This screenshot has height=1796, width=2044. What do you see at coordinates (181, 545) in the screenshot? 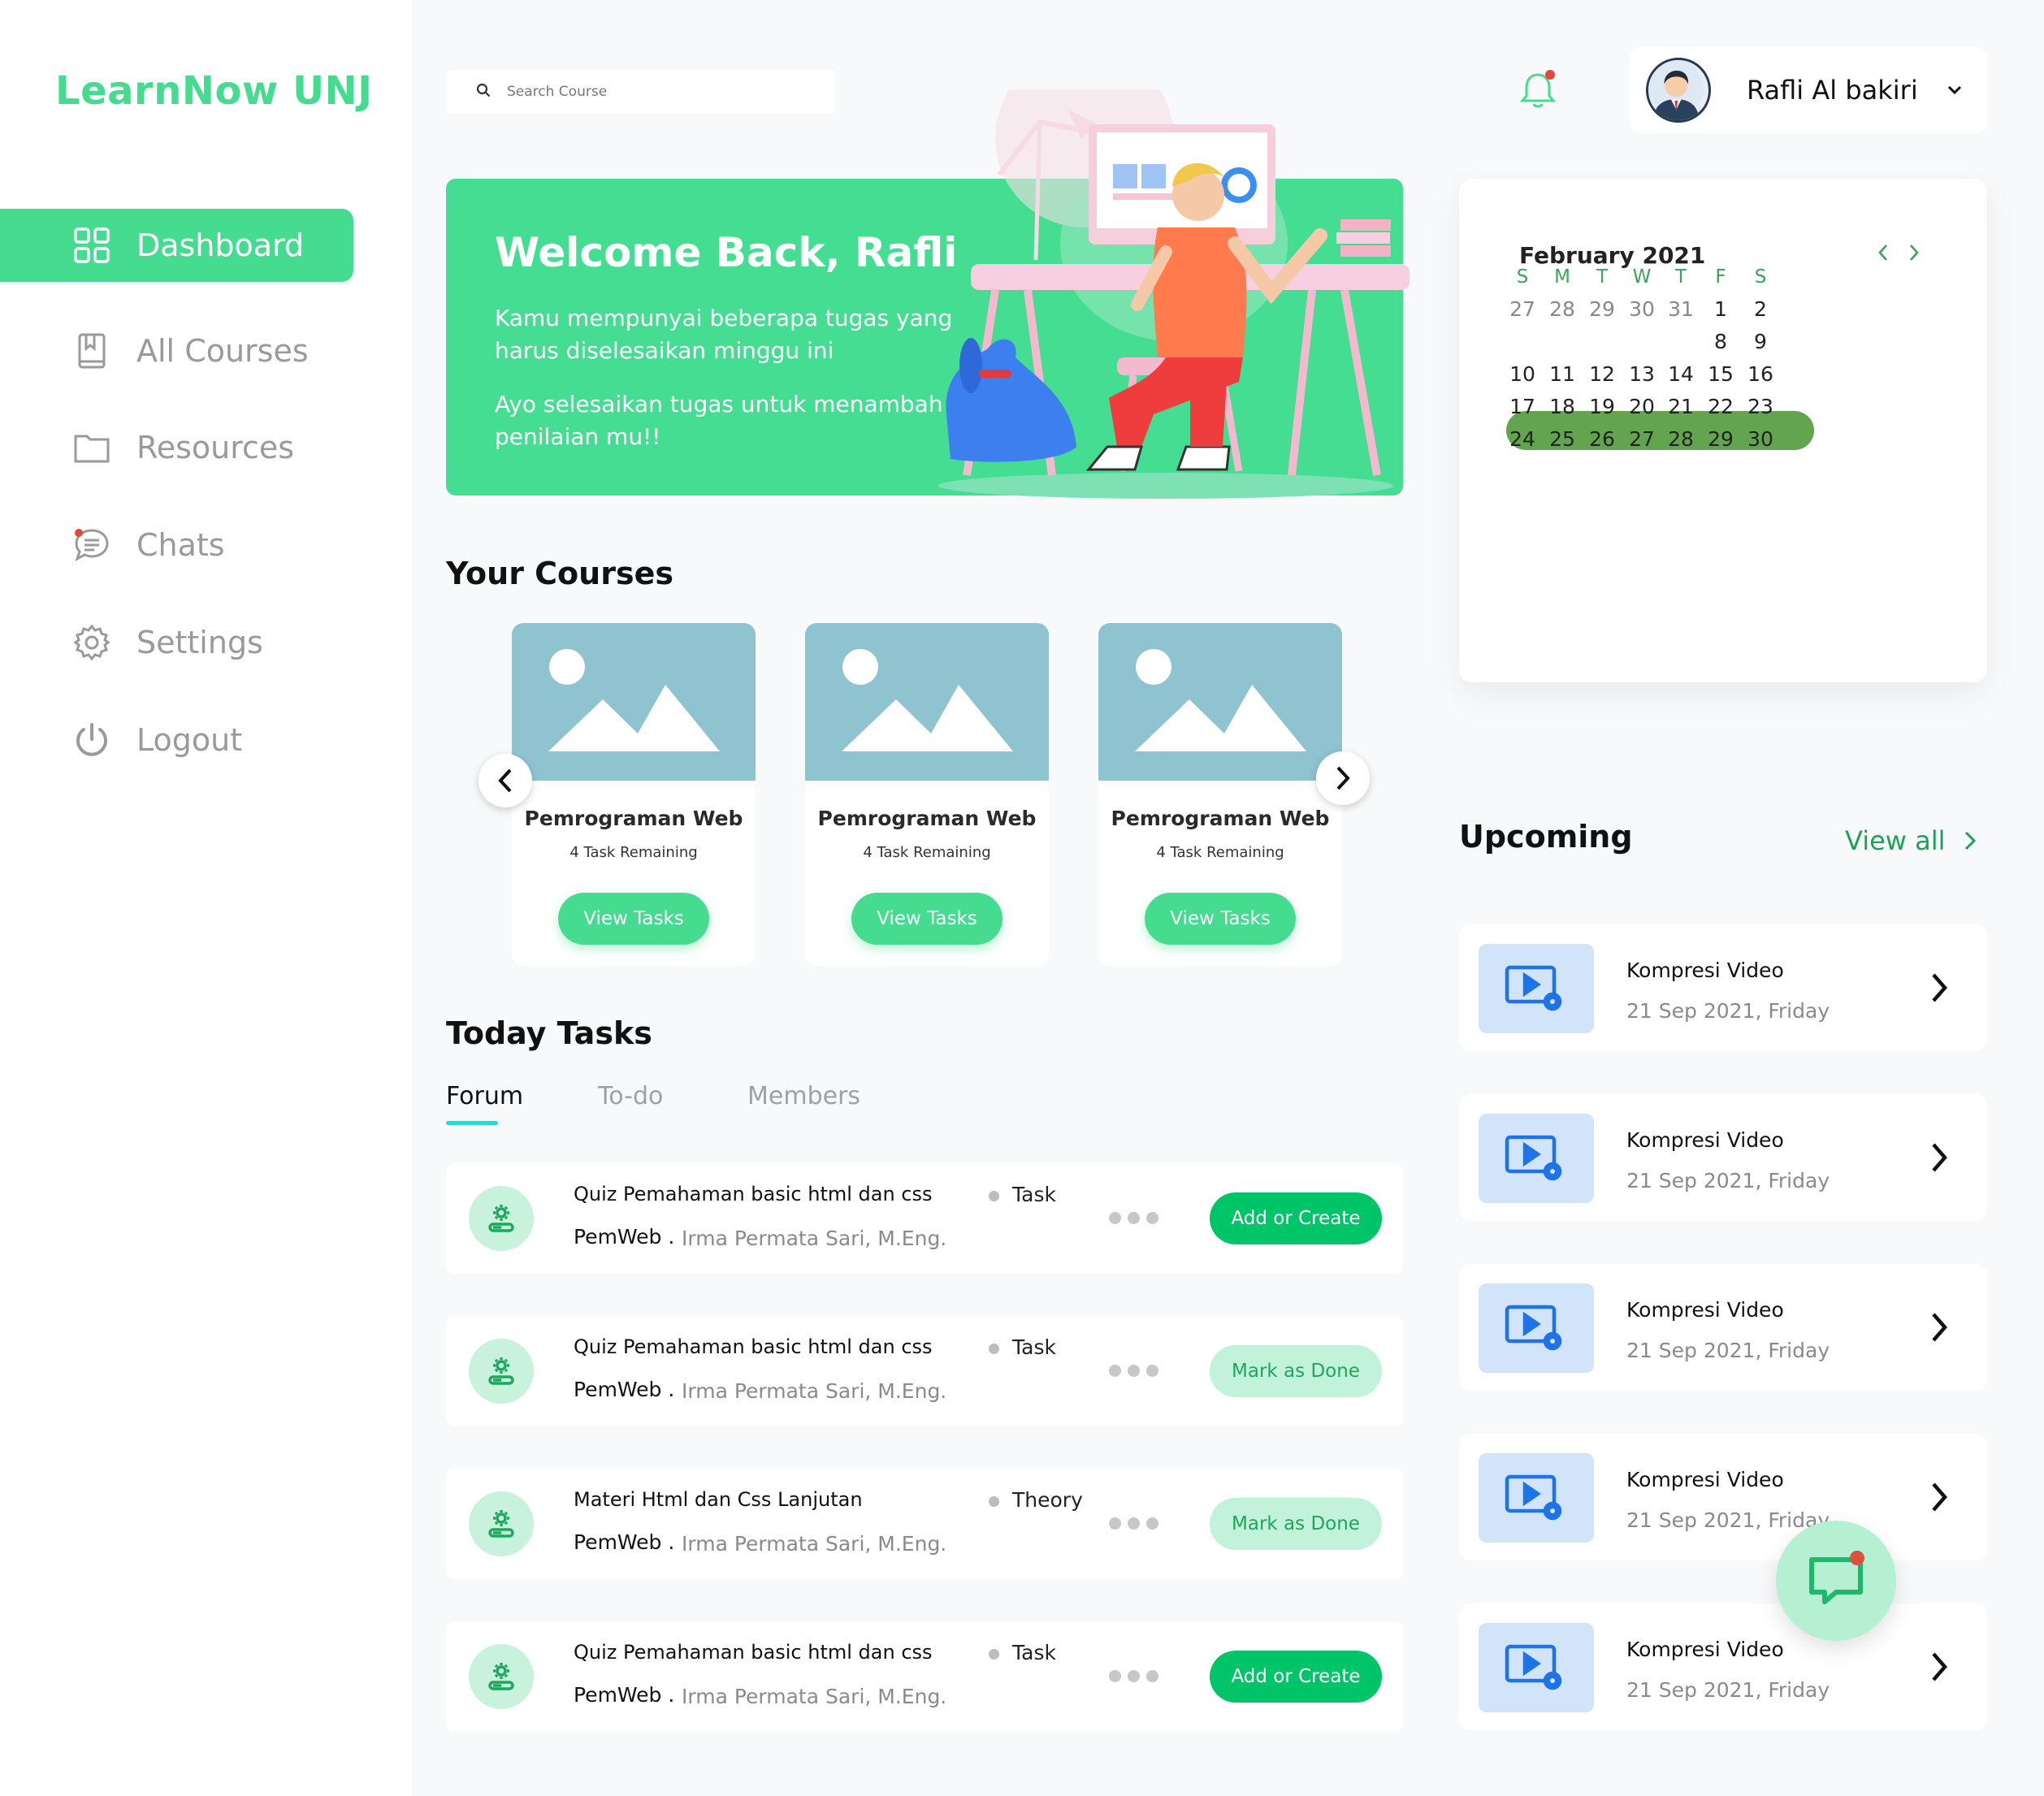
I see `sidebar-item-label: Chats` at bounding box center [181, 545].